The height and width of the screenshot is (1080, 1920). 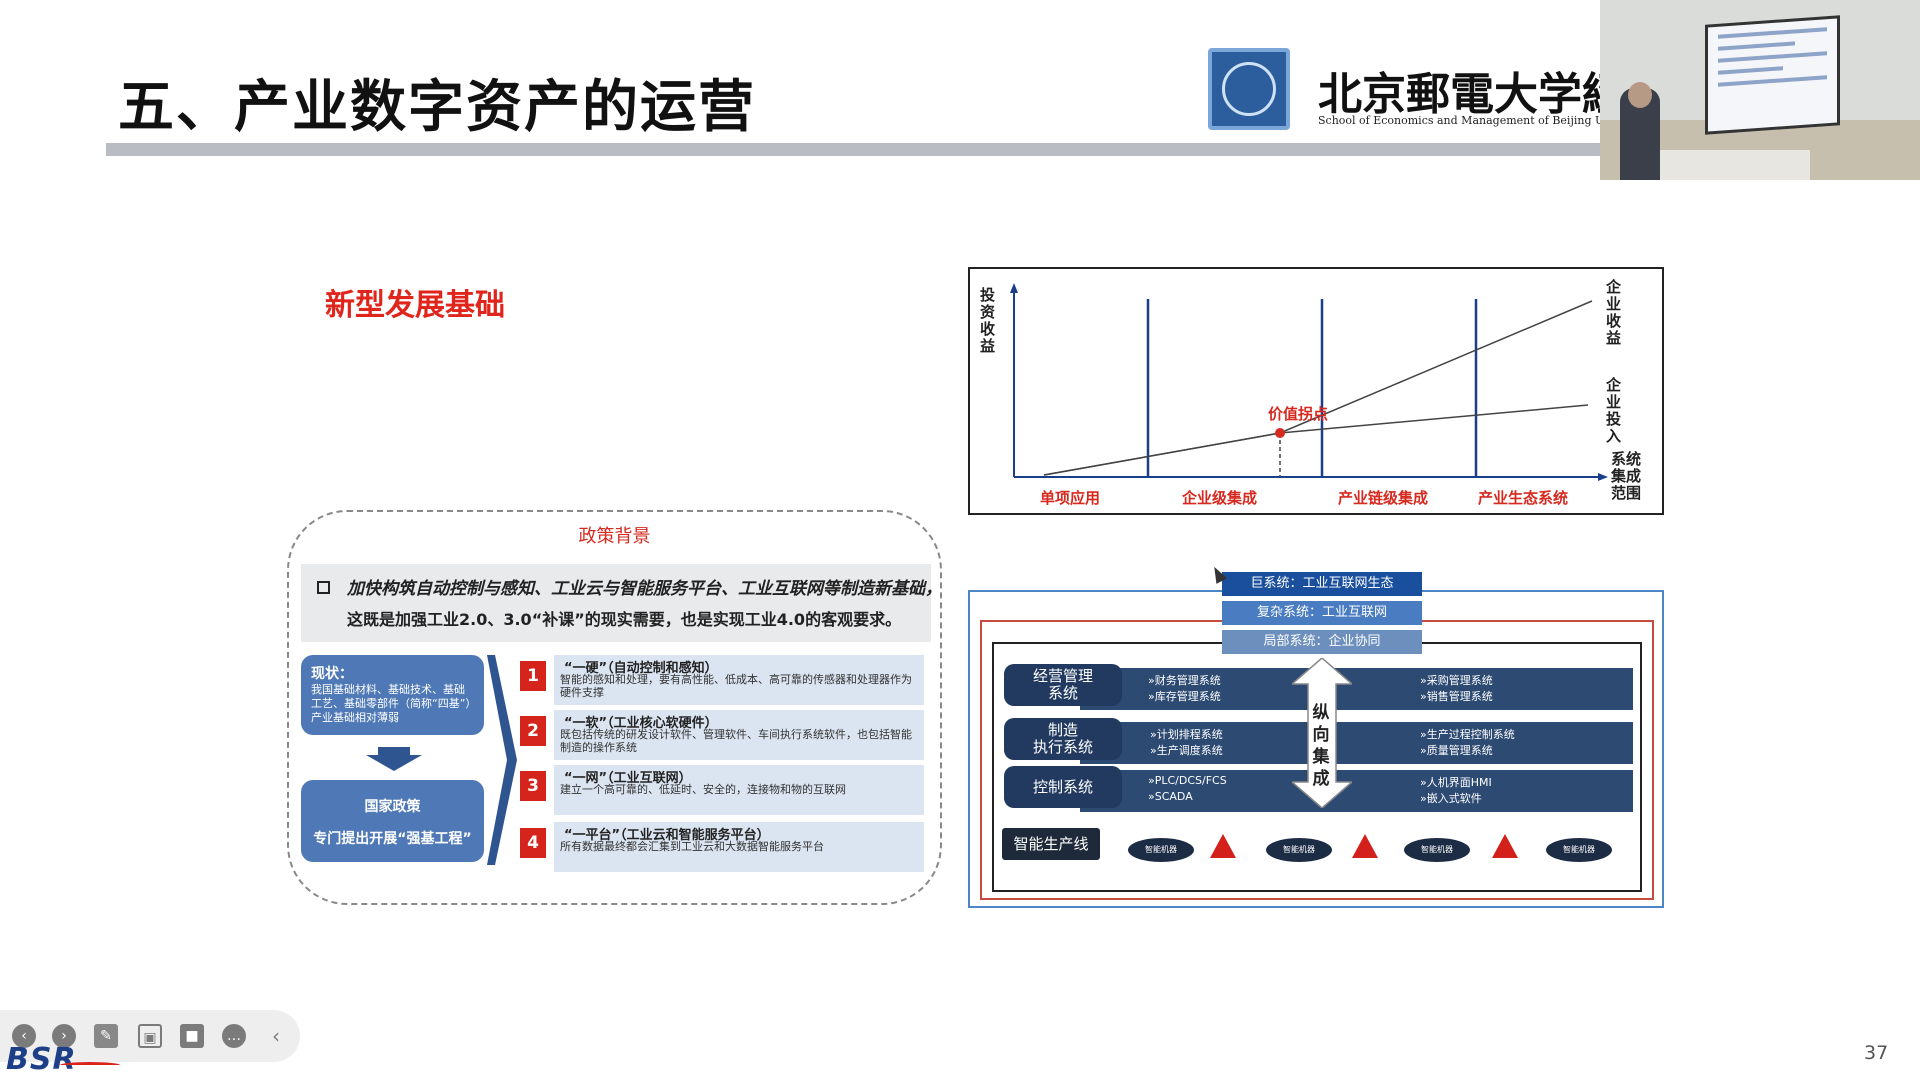 What do you see at coordinates (533, 786) in the screenshot?
I see `item-number: 3` at bounding box center [533, 786].